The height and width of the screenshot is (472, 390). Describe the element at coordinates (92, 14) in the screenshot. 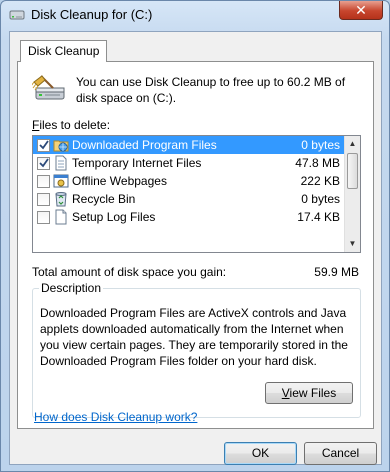

I see `window-title: Disk Cleanup for (C:)` at that location.